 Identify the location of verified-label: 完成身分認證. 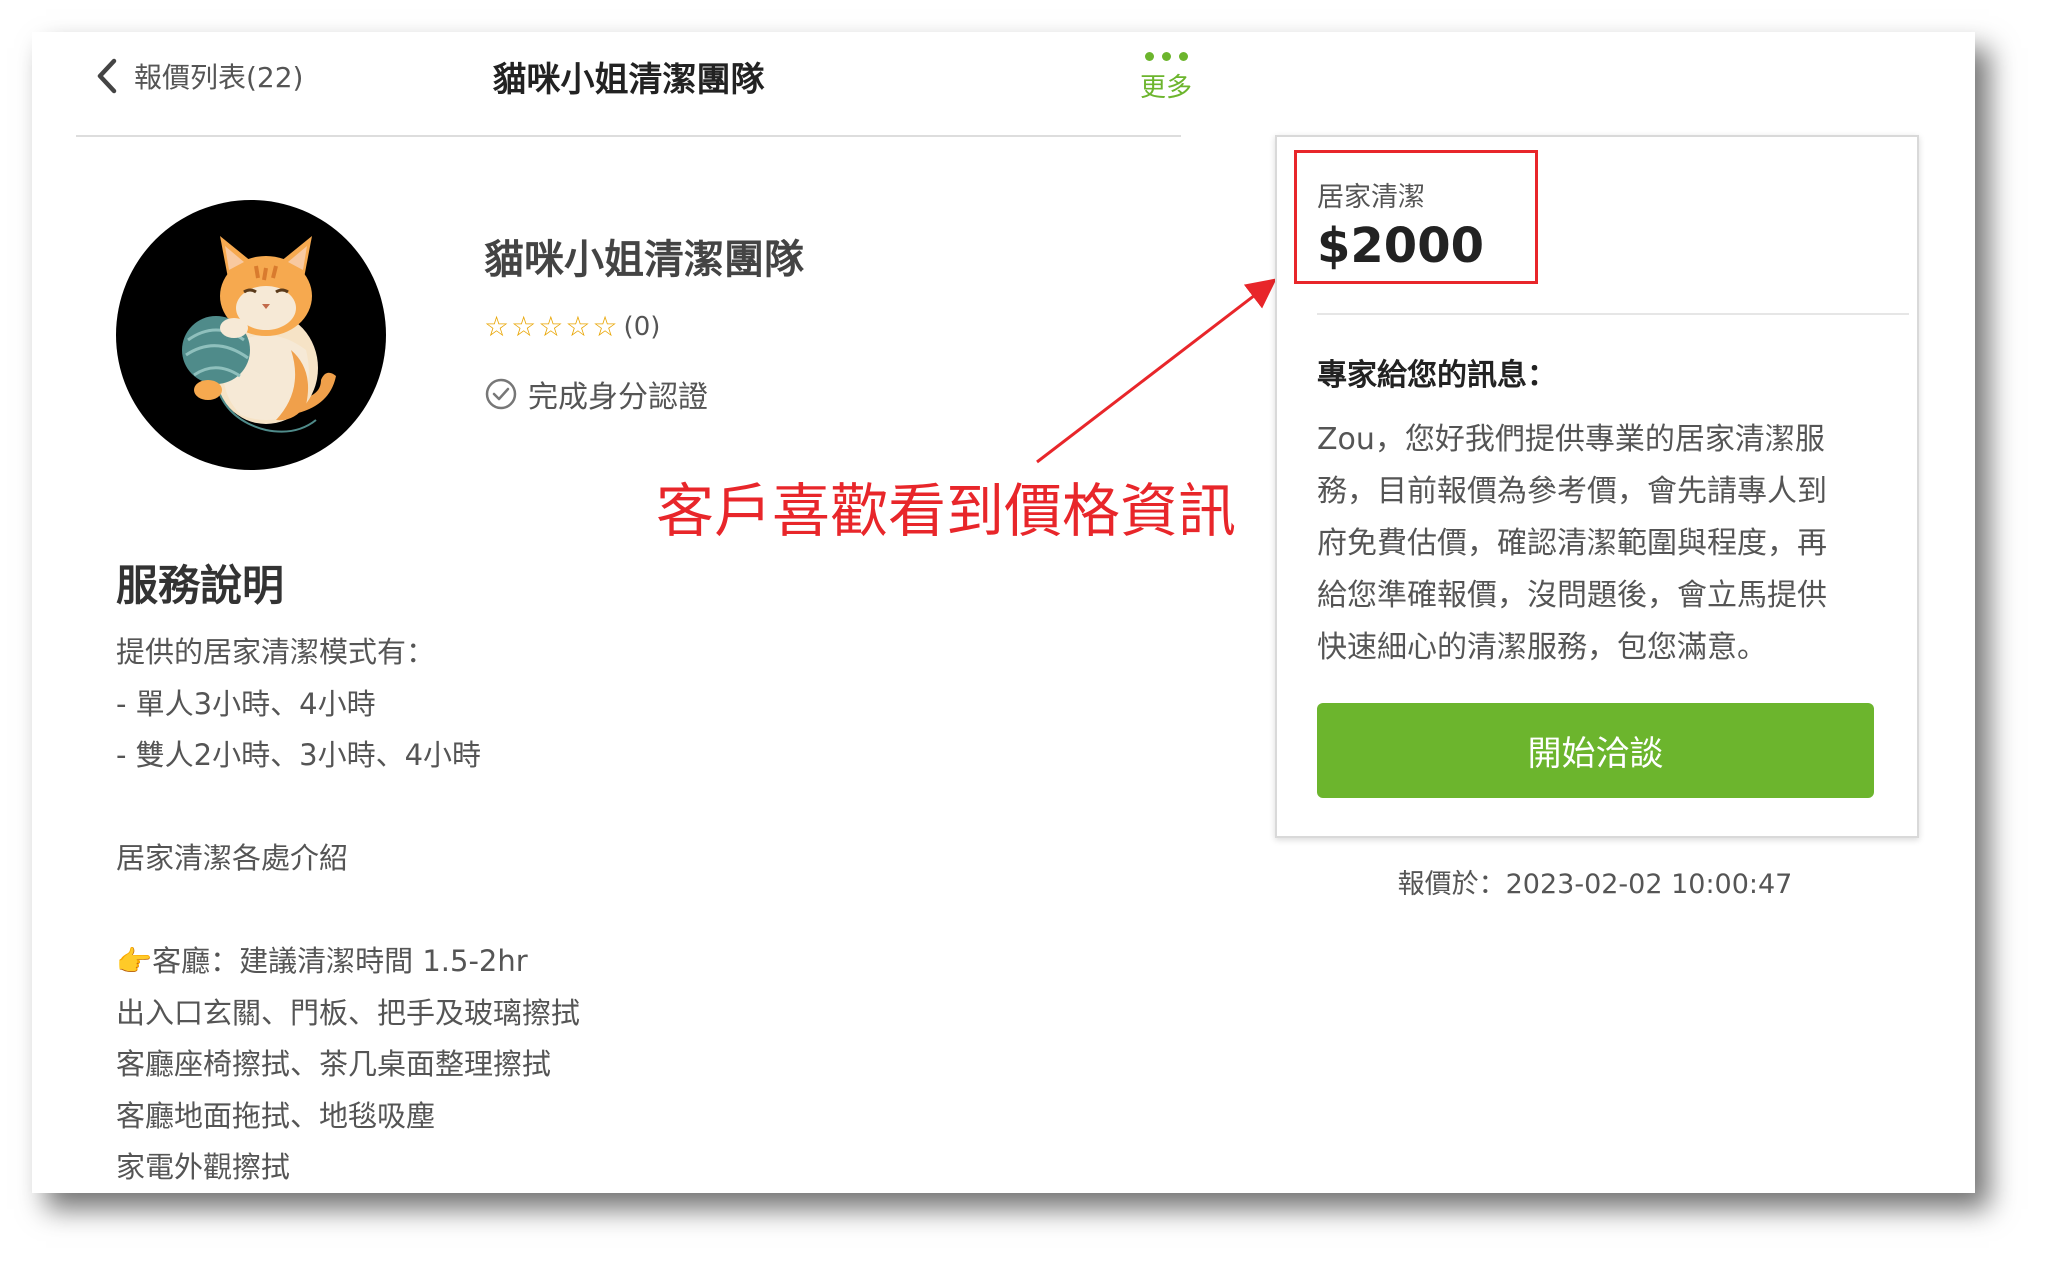
(618, 397).